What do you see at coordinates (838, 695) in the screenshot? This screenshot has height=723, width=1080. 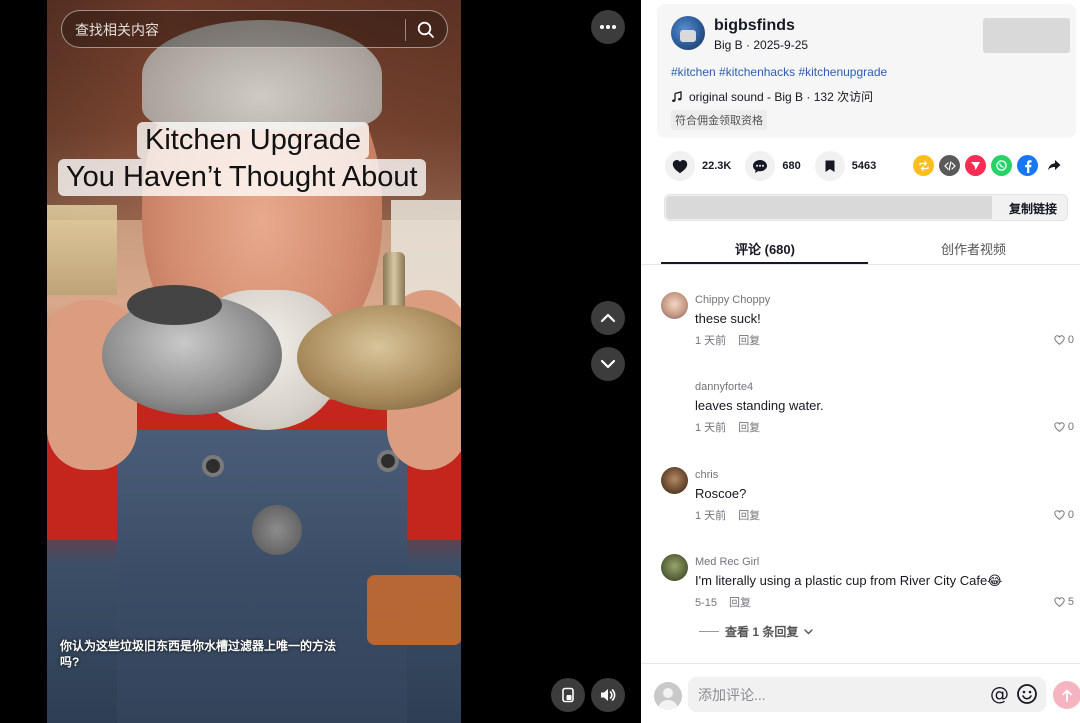 I see `comment-input` at bounding box center [838, 695].